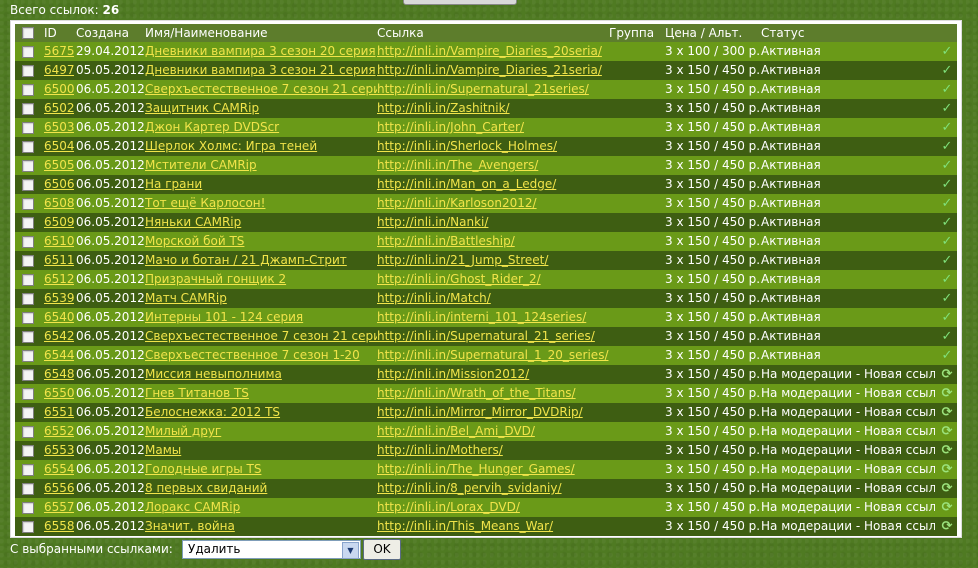 Image resolution: width=978 pixels, height=568 pixels. What do you see at coordinates (212, 412) in the screenshot?
I see `row-name-link: Белоснежка: 2012 TS` at bounding box center [212, 412].